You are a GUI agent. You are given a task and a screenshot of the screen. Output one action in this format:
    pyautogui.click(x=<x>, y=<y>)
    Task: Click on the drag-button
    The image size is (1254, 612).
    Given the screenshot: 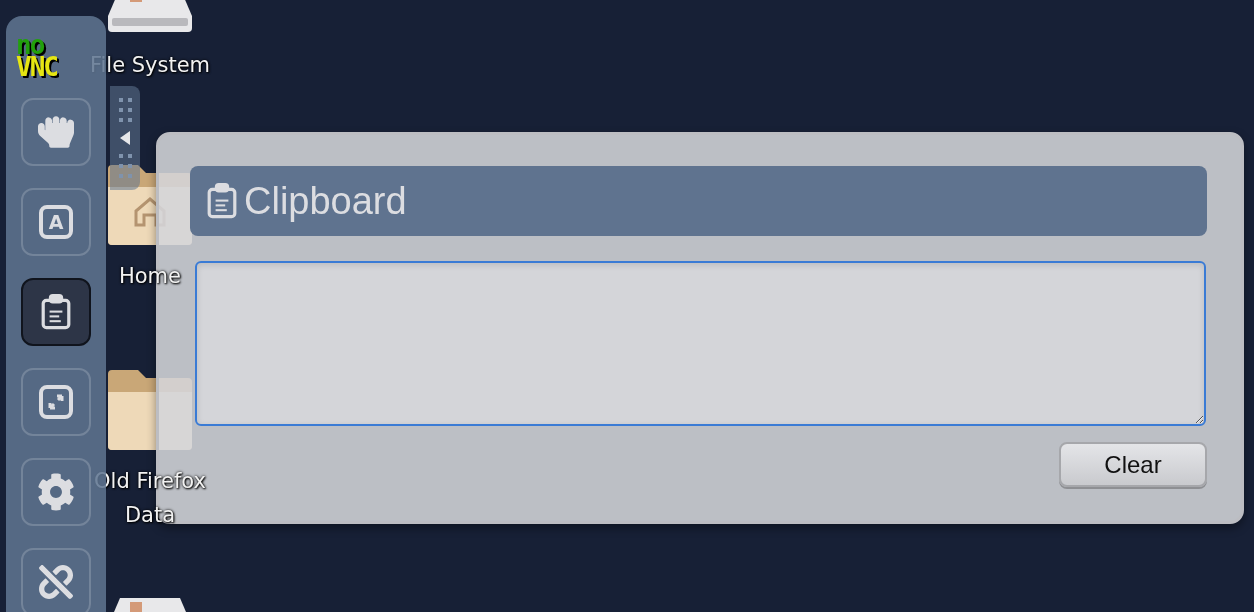 What is the action you would take?
    pyautogui.click(x=56, y=132)
    